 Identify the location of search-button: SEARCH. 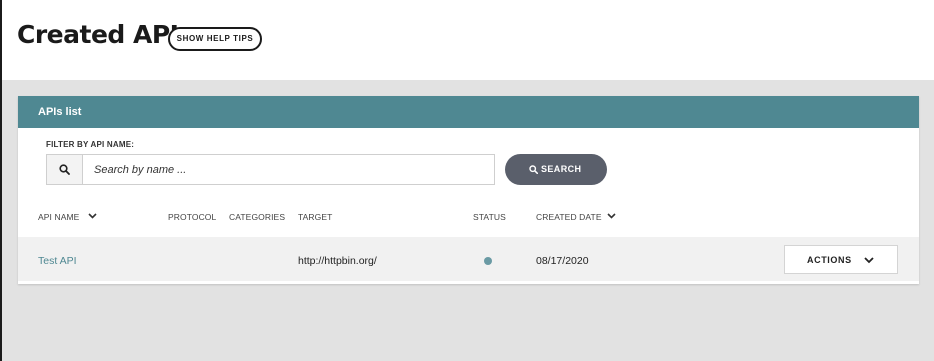
(556, 169).